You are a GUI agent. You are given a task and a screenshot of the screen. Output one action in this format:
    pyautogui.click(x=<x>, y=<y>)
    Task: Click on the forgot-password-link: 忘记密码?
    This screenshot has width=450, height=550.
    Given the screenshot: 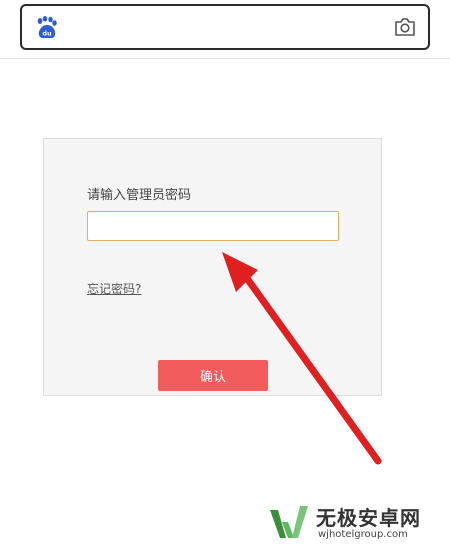 What is the action you would take?
    pyautogui.click(x=114, y=288)
    